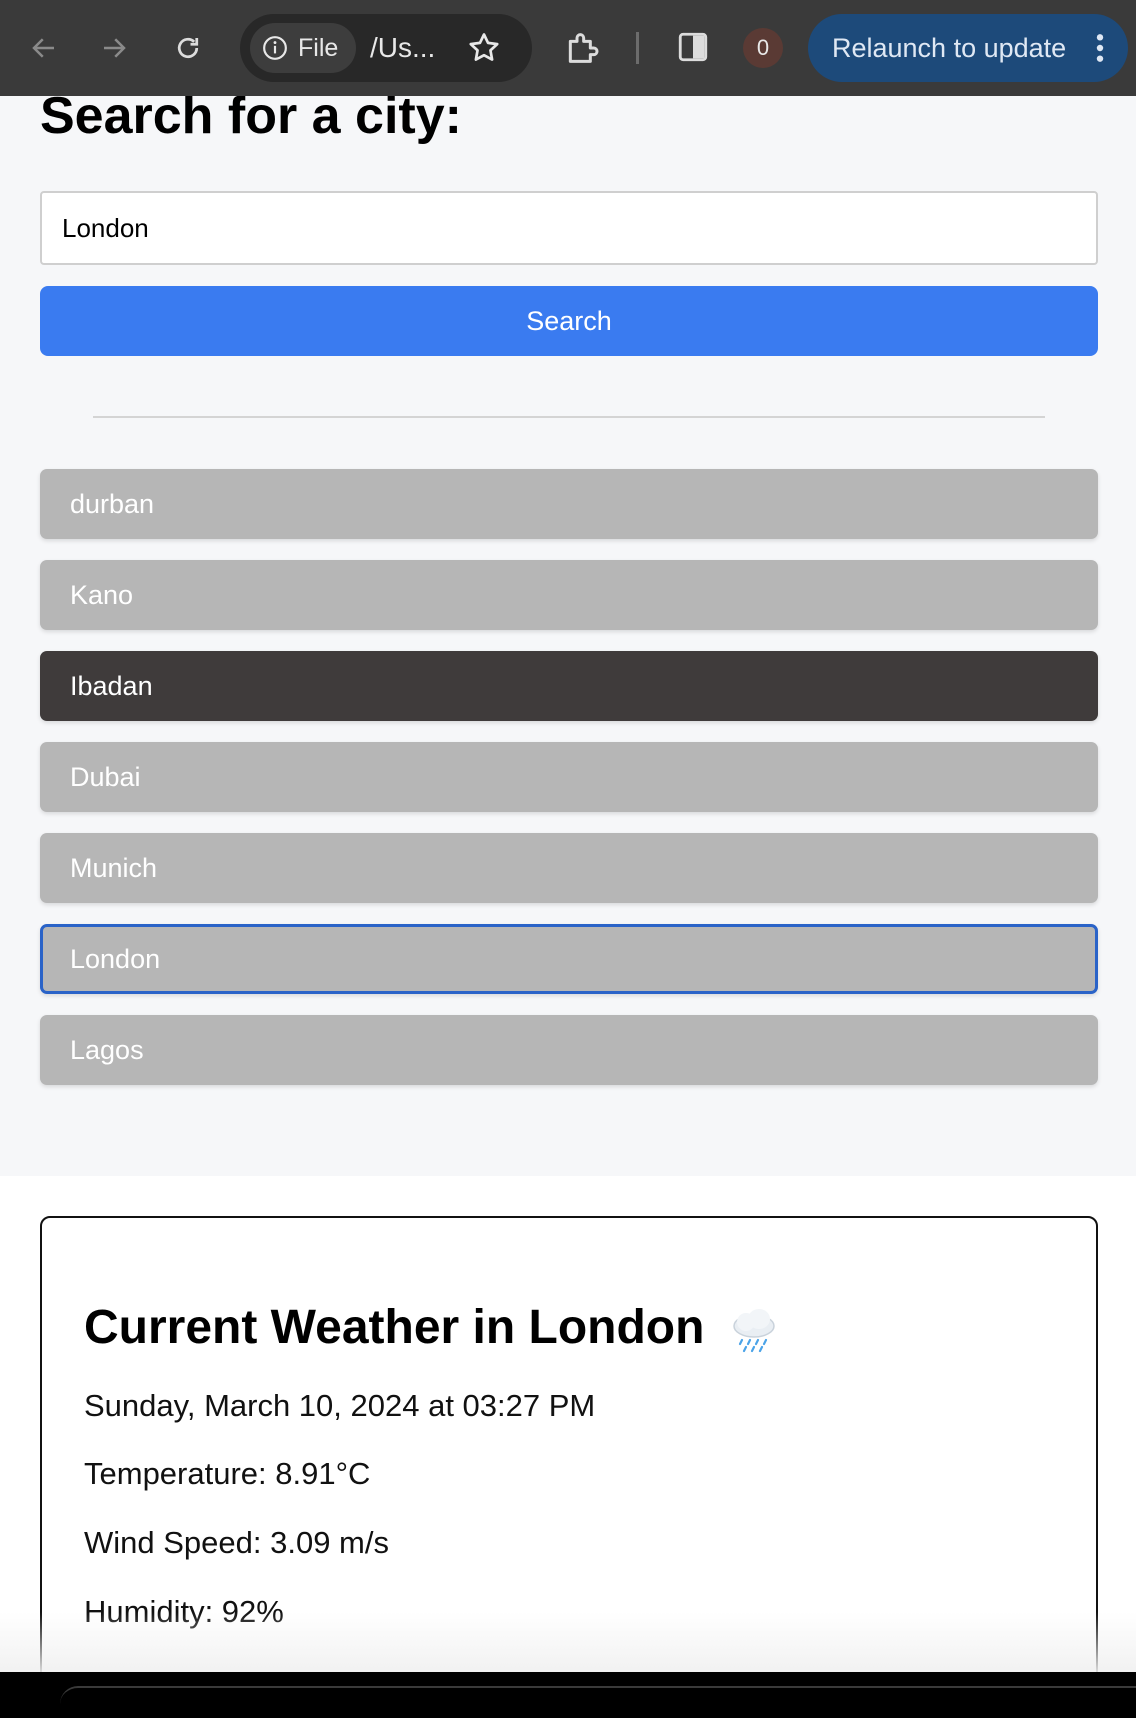  Describe the element at coordinates (569, 595) in the screenshot. I see `city-item-kano: Kano` at that location.